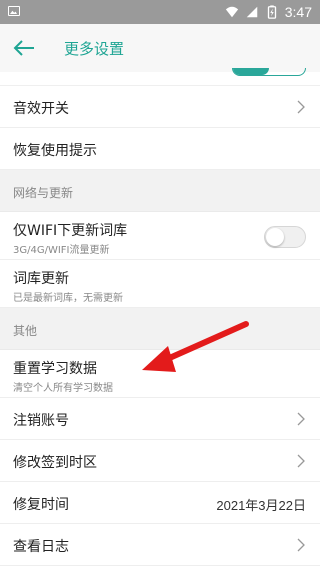 This screenshot has width=320, height=569. Describe the element at coordinates (160, 374) in the screenshot. I see `reset-data-row: 重置学习数据 清空个人所有学习数据` at that location.